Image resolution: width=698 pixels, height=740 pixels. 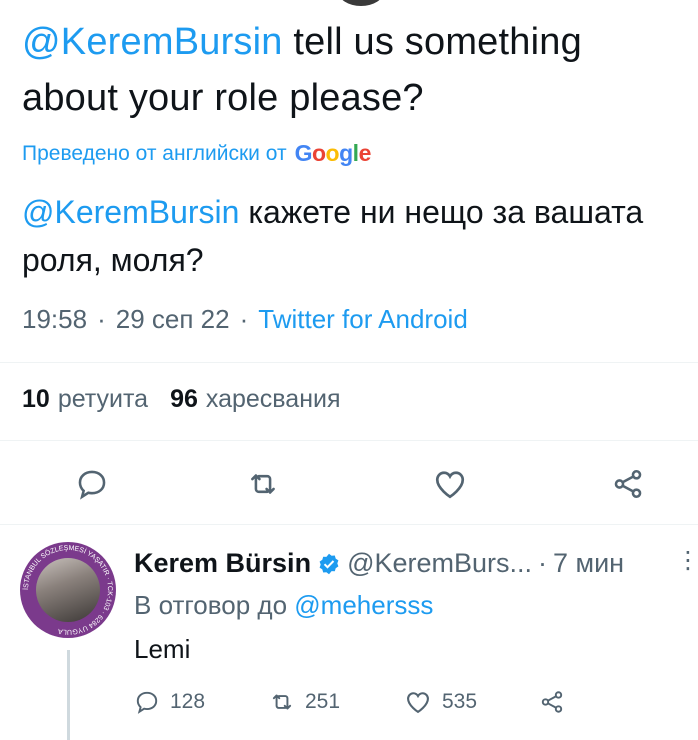 I want to click on like-count: 535, so click(x=460, y=701).